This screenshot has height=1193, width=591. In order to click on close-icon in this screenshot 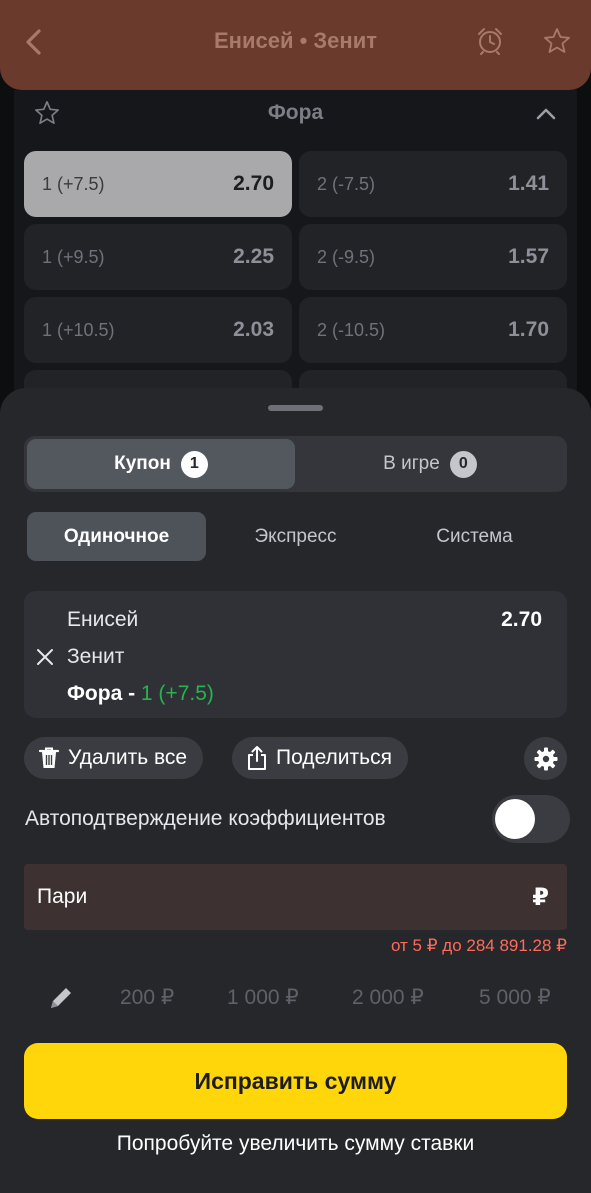, I will do `click(45, 657)`.